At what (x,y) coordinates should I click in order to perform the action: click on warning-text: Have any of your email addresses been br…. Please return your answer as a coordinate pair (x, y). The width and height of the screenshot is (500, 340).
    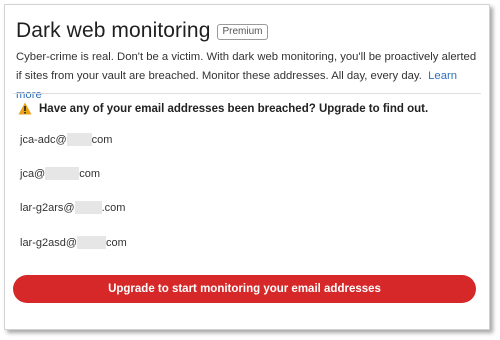
    Looking at the image, I should click on (234, 108).